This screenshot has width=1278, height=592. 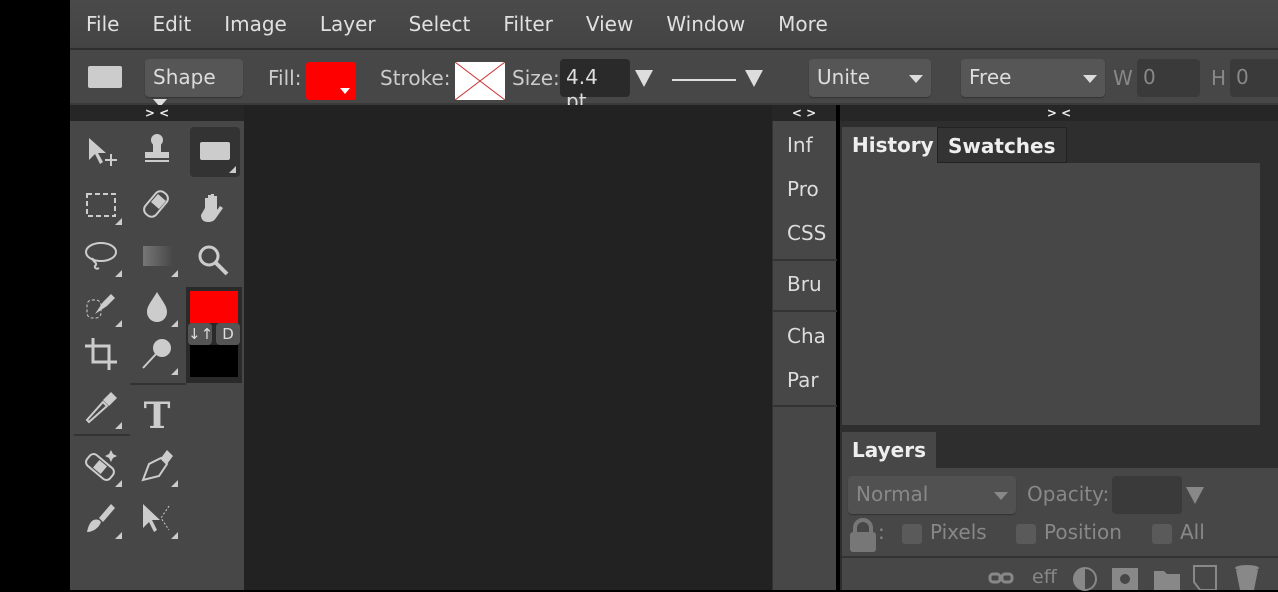 I want to click on toolbar-collapse: > <, so click(x=157, y=113).